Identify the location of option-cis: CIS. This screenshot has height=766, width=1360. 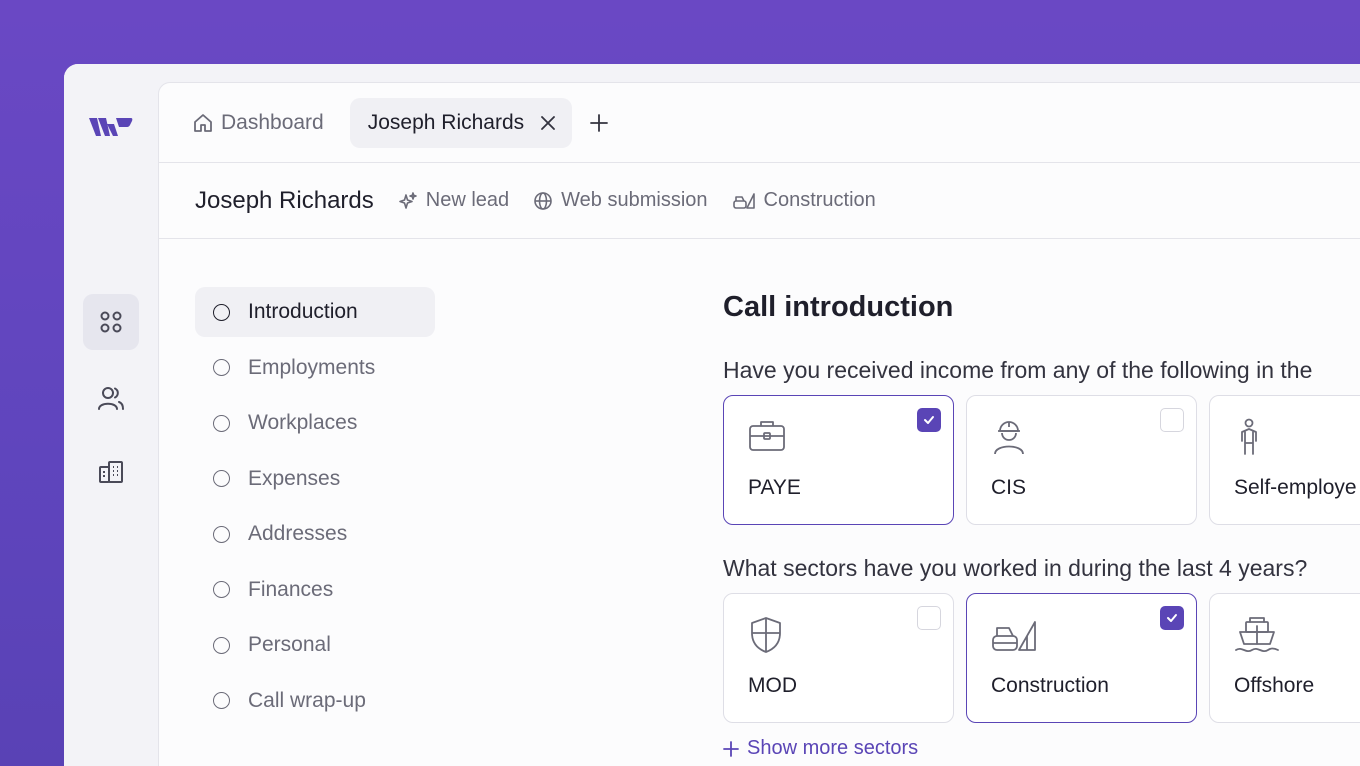
(1081, 460).